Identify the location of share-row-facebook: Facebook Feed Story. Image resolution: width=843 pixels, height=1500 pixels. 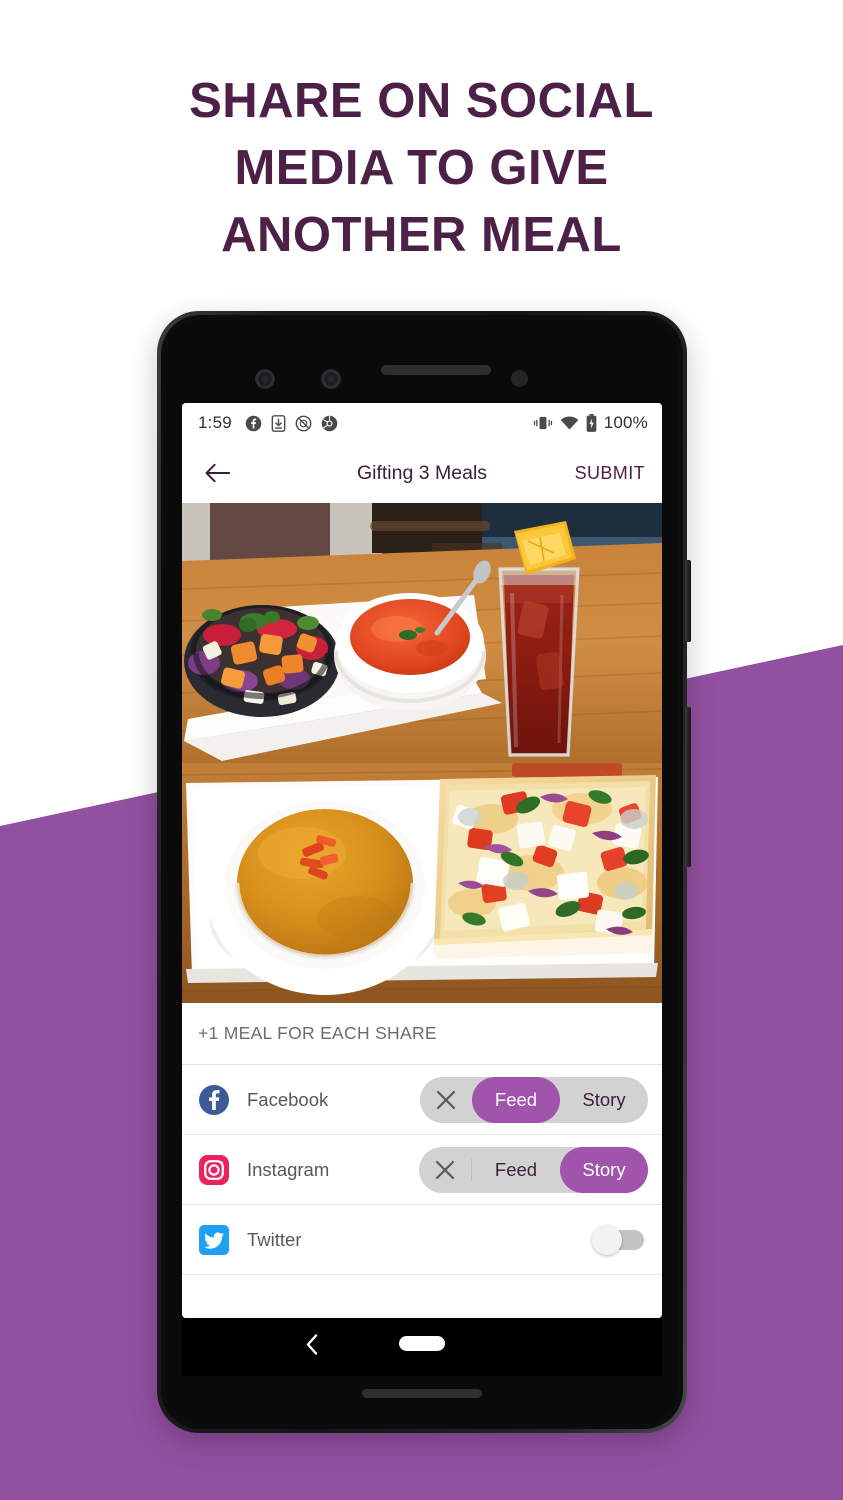
(422, 1100).